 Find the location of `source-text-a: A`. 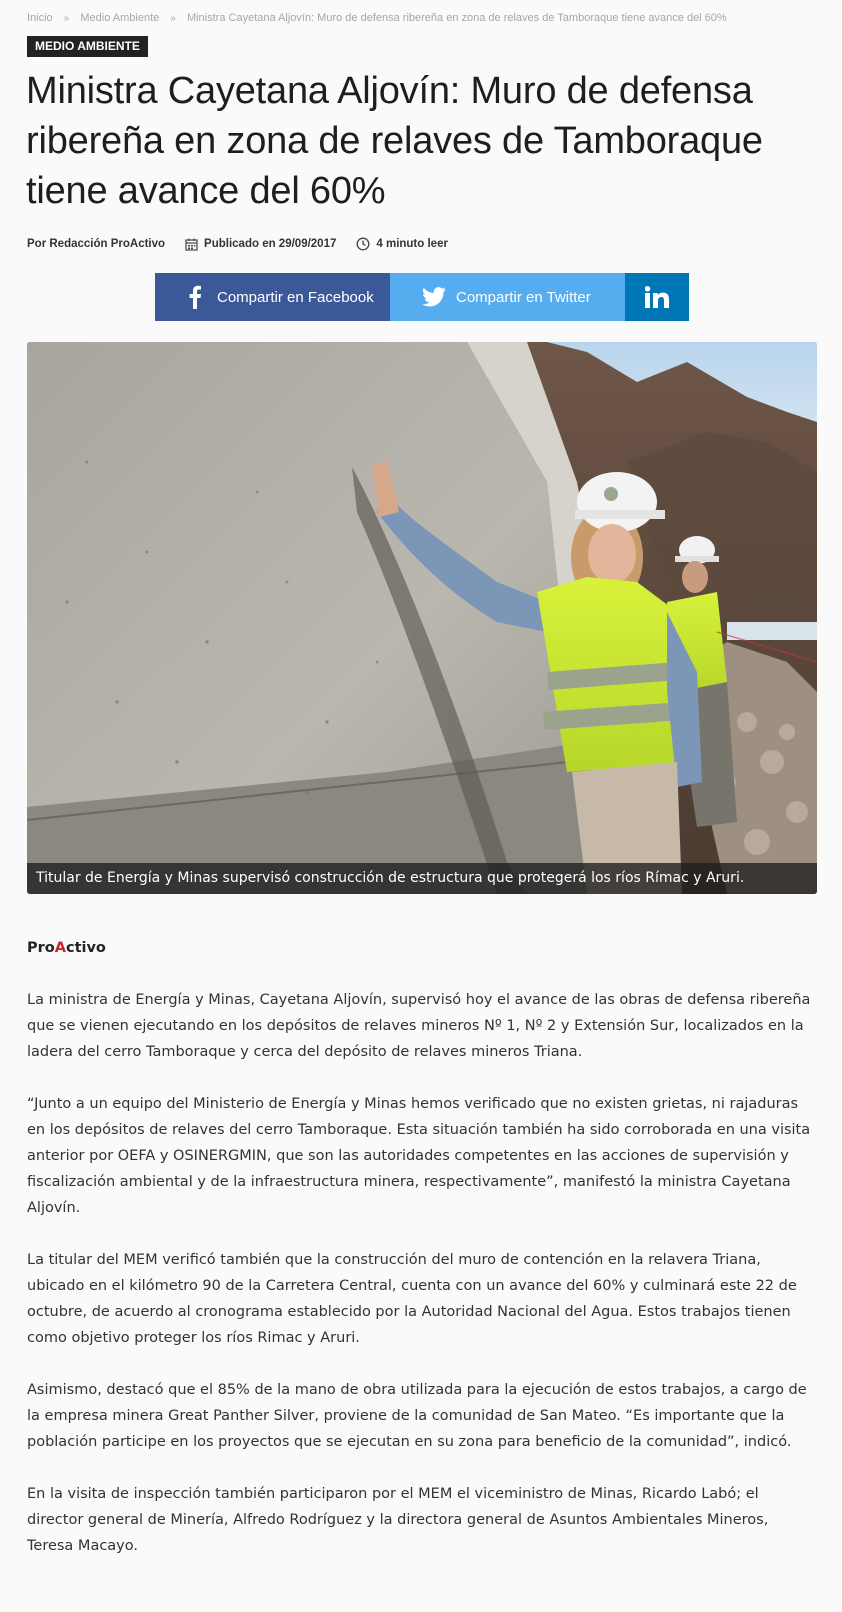

source-text-a: A is located at coordinates (60, 948).